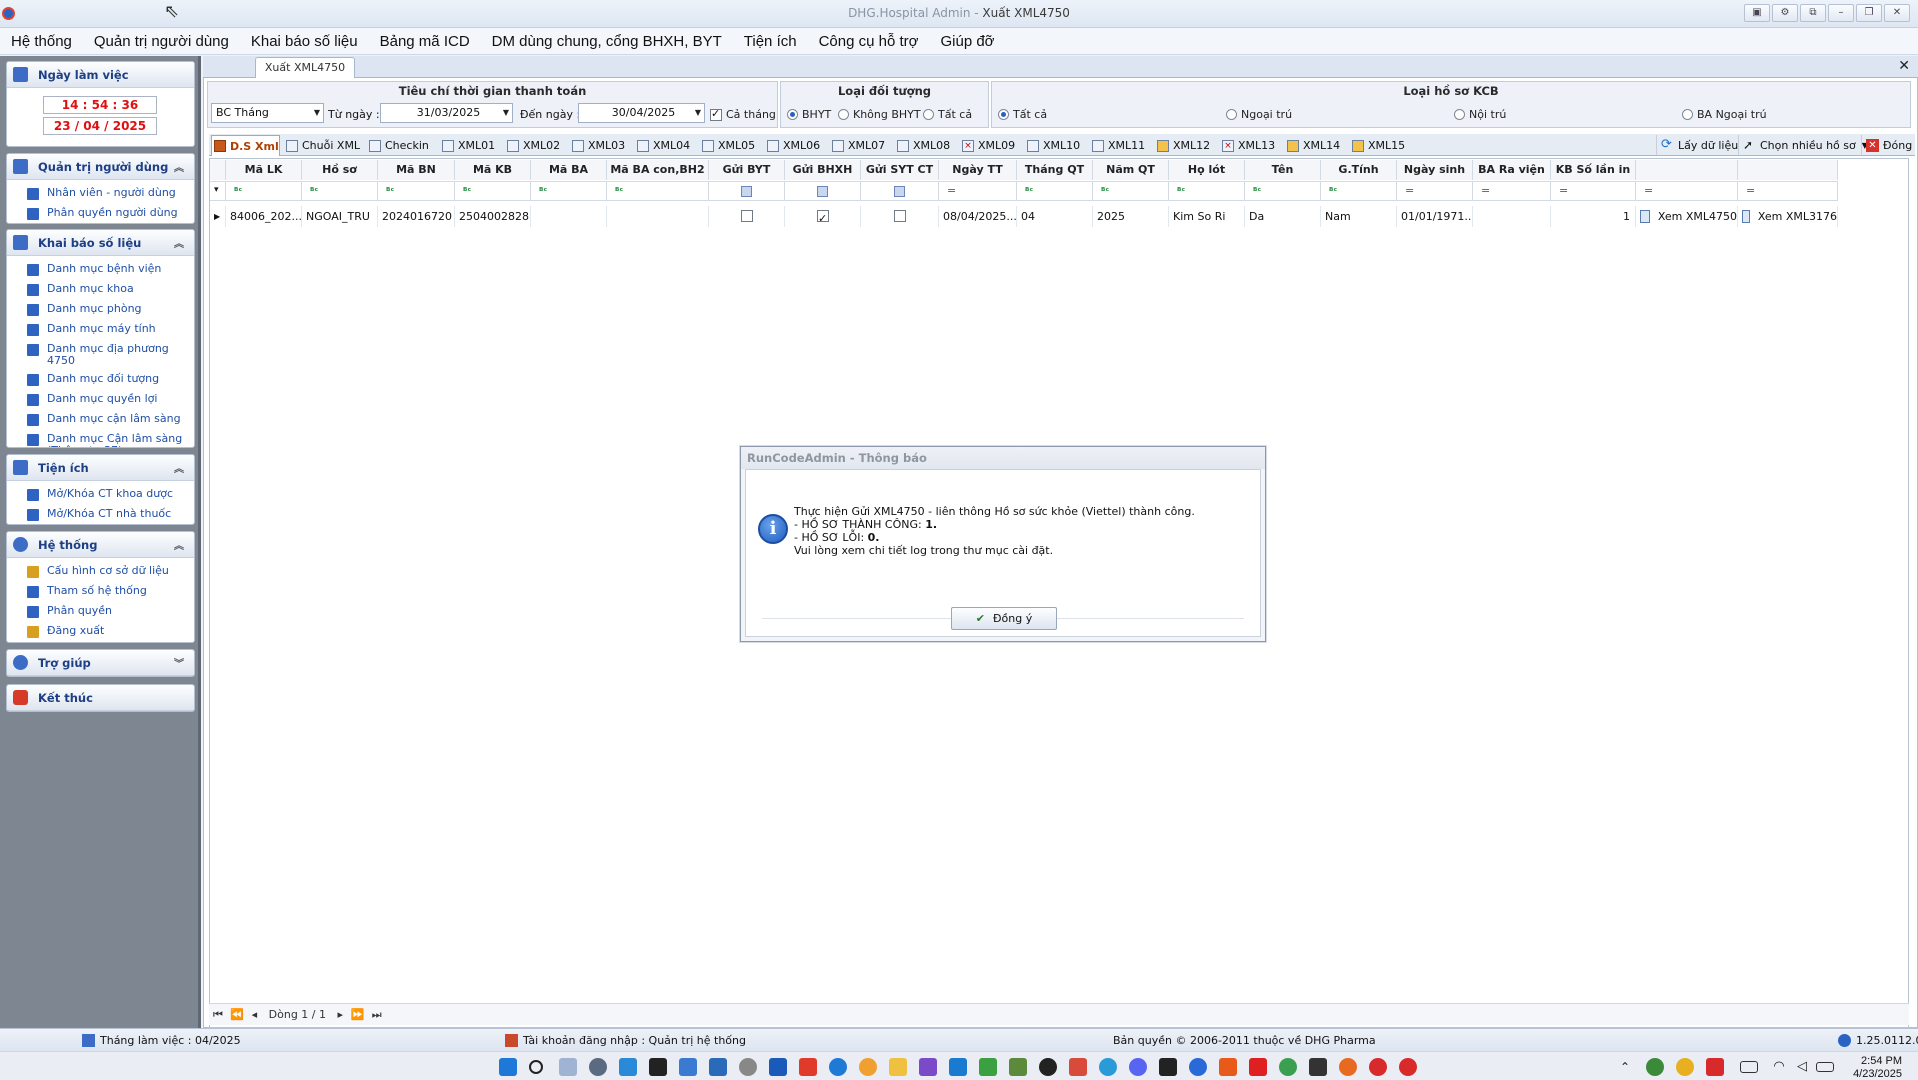 This screenshot has height=1080, width=1918. What do you see at coordinates (100, 468) in the screenshot?
I see `group-header-tien-ich: Tiện ích ︽` at bounding box center [100, 468].